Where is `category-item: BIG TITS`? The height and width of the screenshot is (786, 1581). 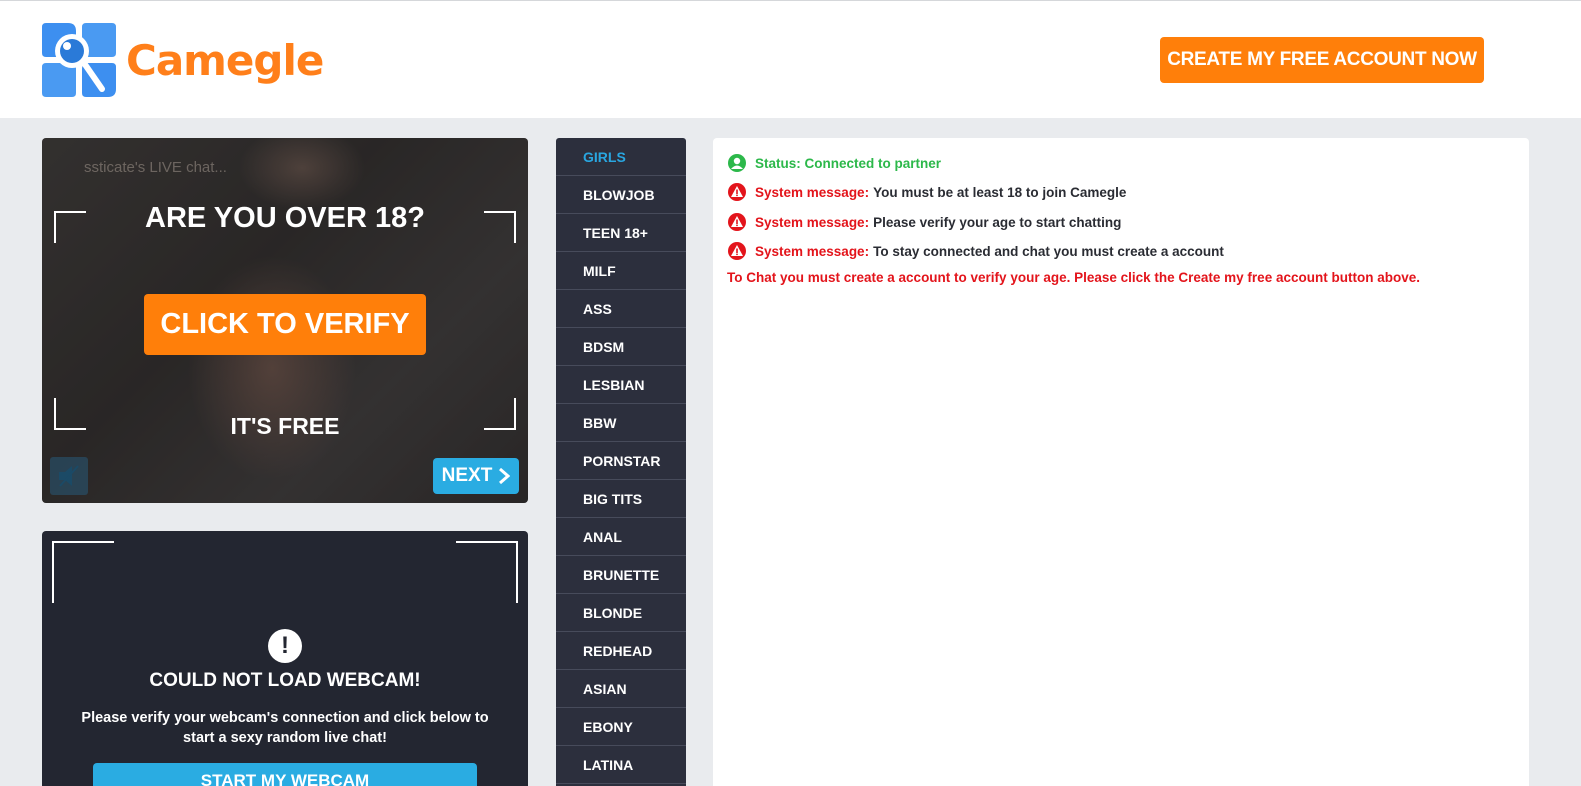 category-item: BIG TITS is located at coordinates (621, 499).